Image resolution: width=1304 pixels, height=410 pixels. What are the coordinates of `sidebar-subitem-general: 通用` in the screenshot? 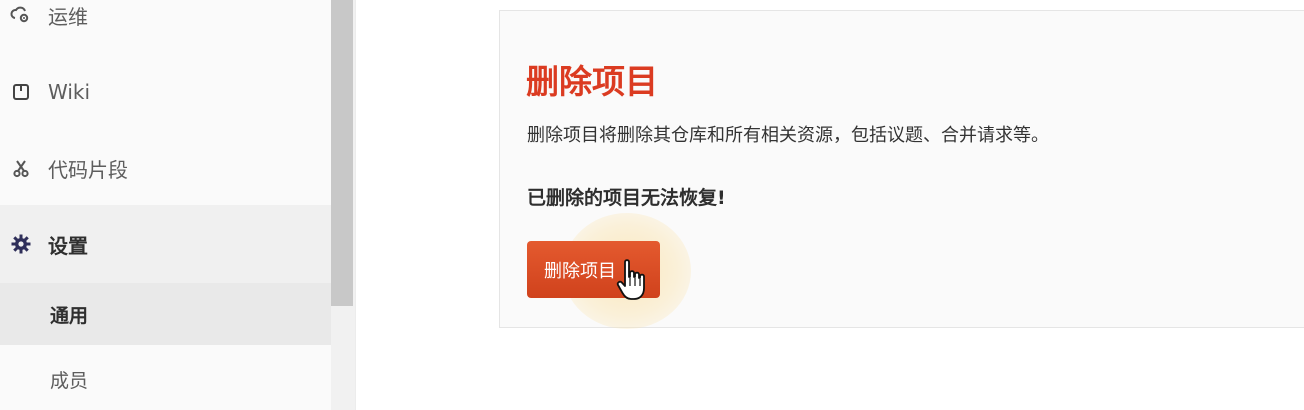 It's located at (165, 314).